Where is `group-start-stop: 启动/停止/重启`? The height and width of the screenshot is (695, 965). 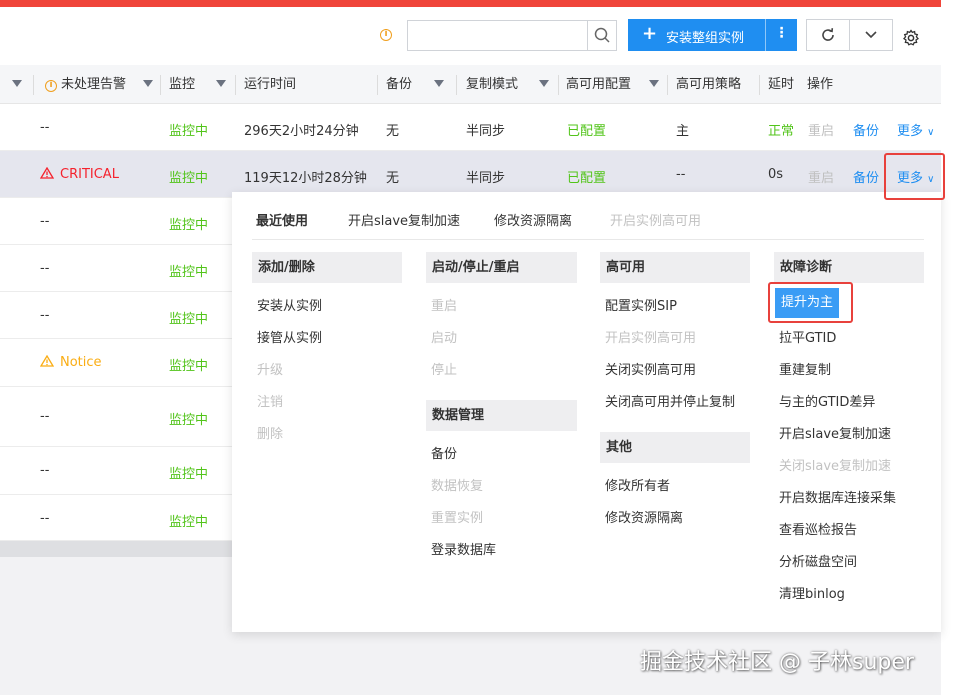
group-start-stop: 启动/停止/重启 is located at coordinates (501, 267).